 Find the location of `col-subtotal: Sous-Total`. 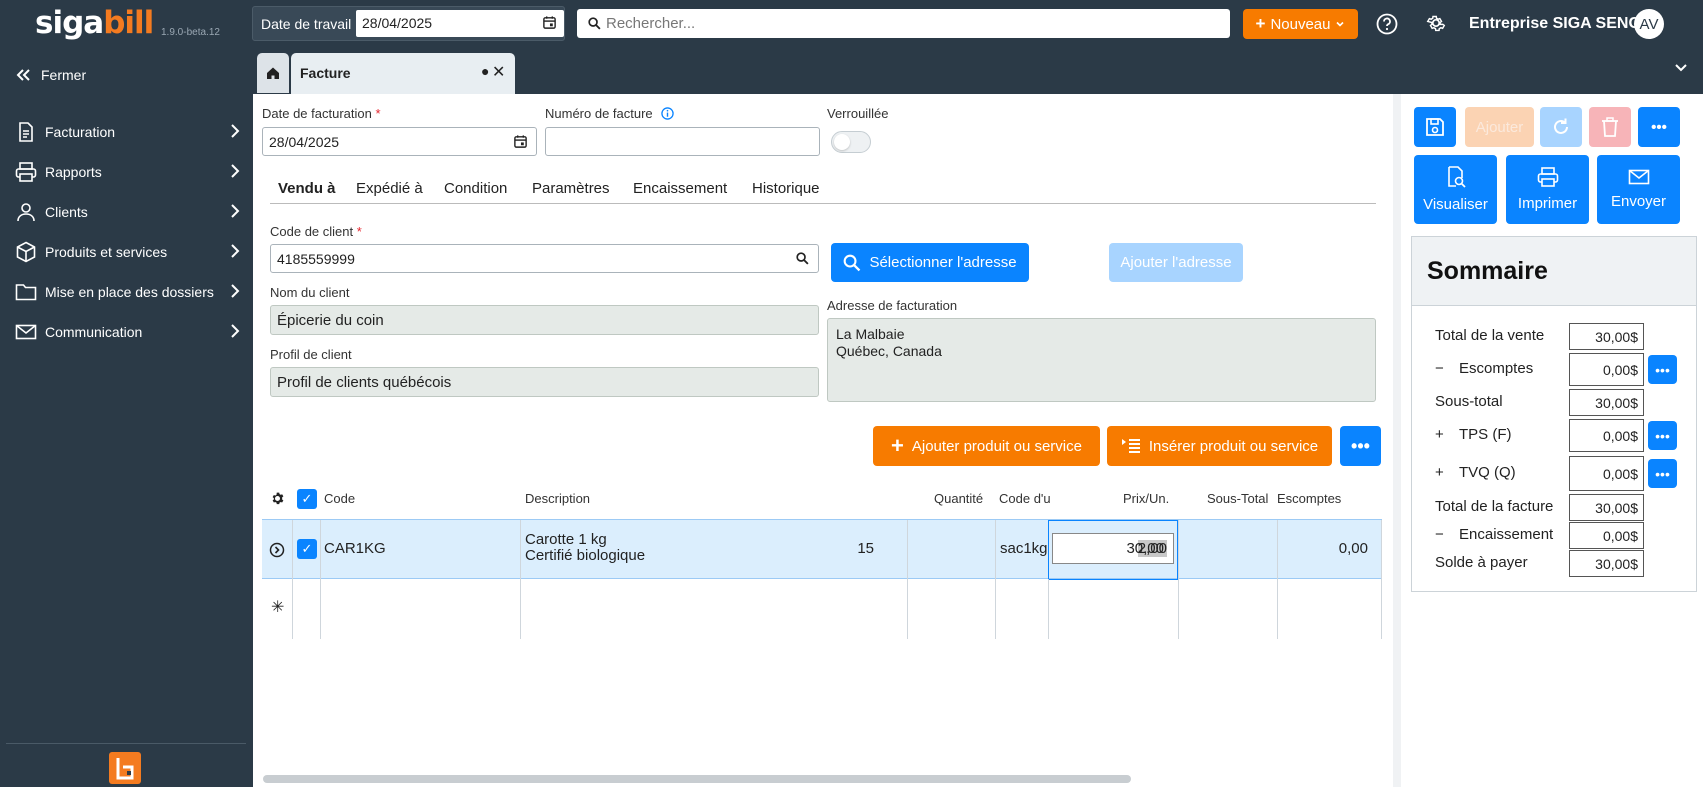

col-subtotal: Sous-Total is located at coordinates (1237, 498).